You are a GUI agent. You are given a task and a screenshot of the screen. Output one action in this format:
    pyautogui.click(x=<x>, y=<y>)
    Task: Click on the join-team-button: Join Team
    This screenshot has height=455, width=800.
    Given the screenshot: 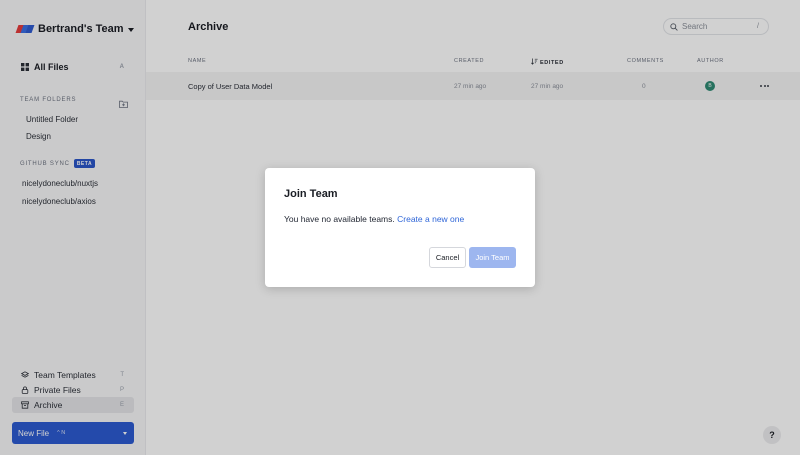 What is the action you would take?
    pyautogui.click(x=492, y=257)
    